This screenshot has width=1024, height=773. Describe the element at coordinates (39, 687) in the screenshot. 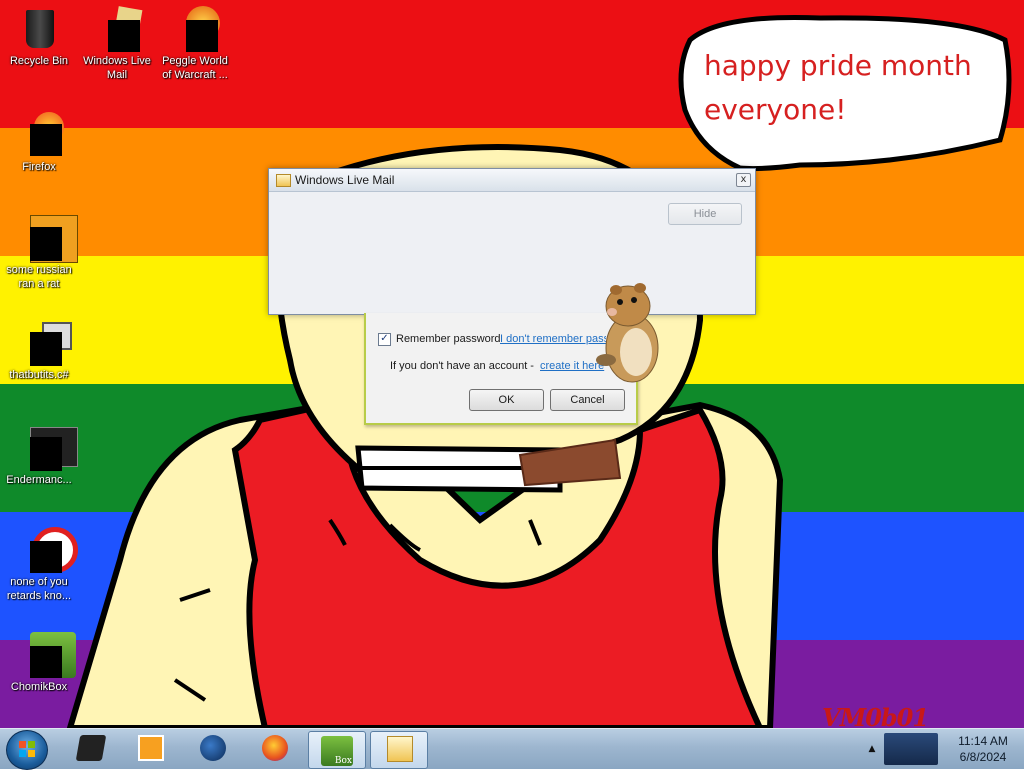

I see `desktop-icon-label: ChomikBox` at that location.